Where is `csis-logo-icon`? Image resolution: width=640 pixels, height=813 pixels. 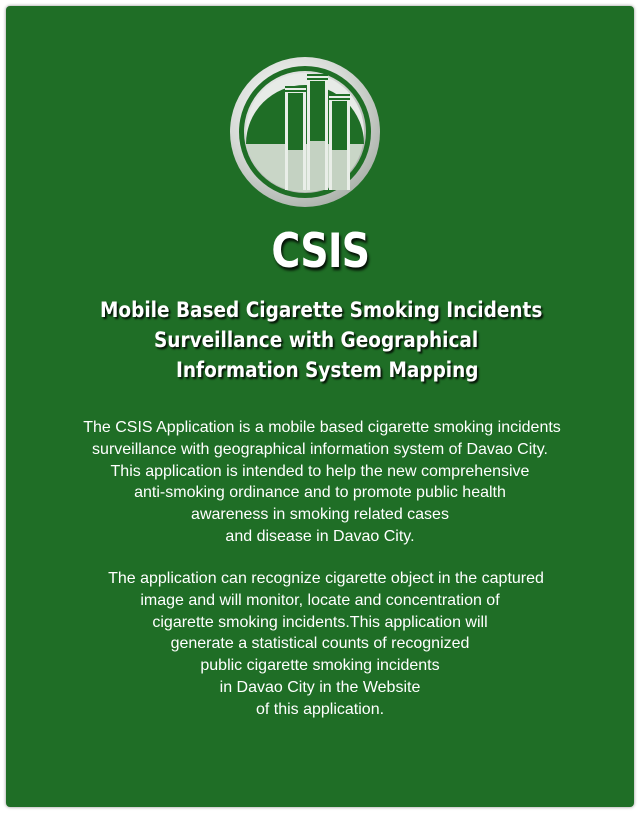 csis-logo-icon is located at coordinates (305, 132).